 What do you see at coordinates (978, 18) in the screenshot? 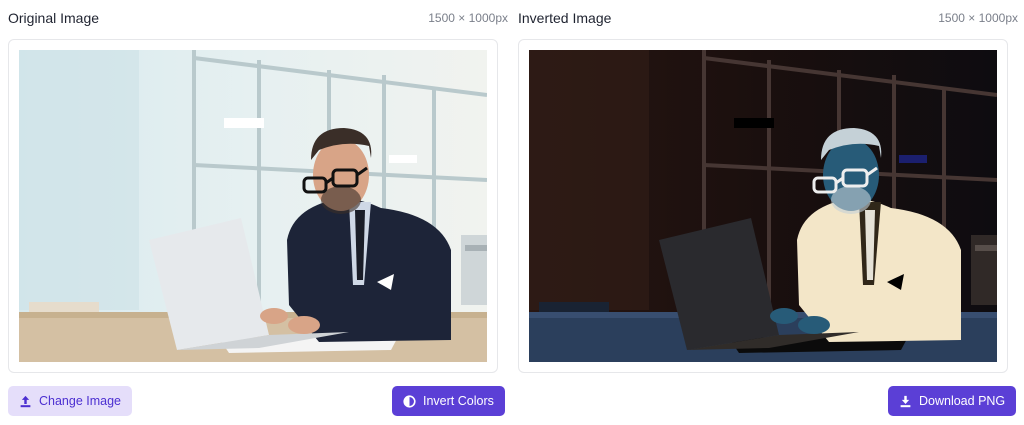
I see `inverted-dimensions: 1500 × 1000px` at bounding box center [978, 18].